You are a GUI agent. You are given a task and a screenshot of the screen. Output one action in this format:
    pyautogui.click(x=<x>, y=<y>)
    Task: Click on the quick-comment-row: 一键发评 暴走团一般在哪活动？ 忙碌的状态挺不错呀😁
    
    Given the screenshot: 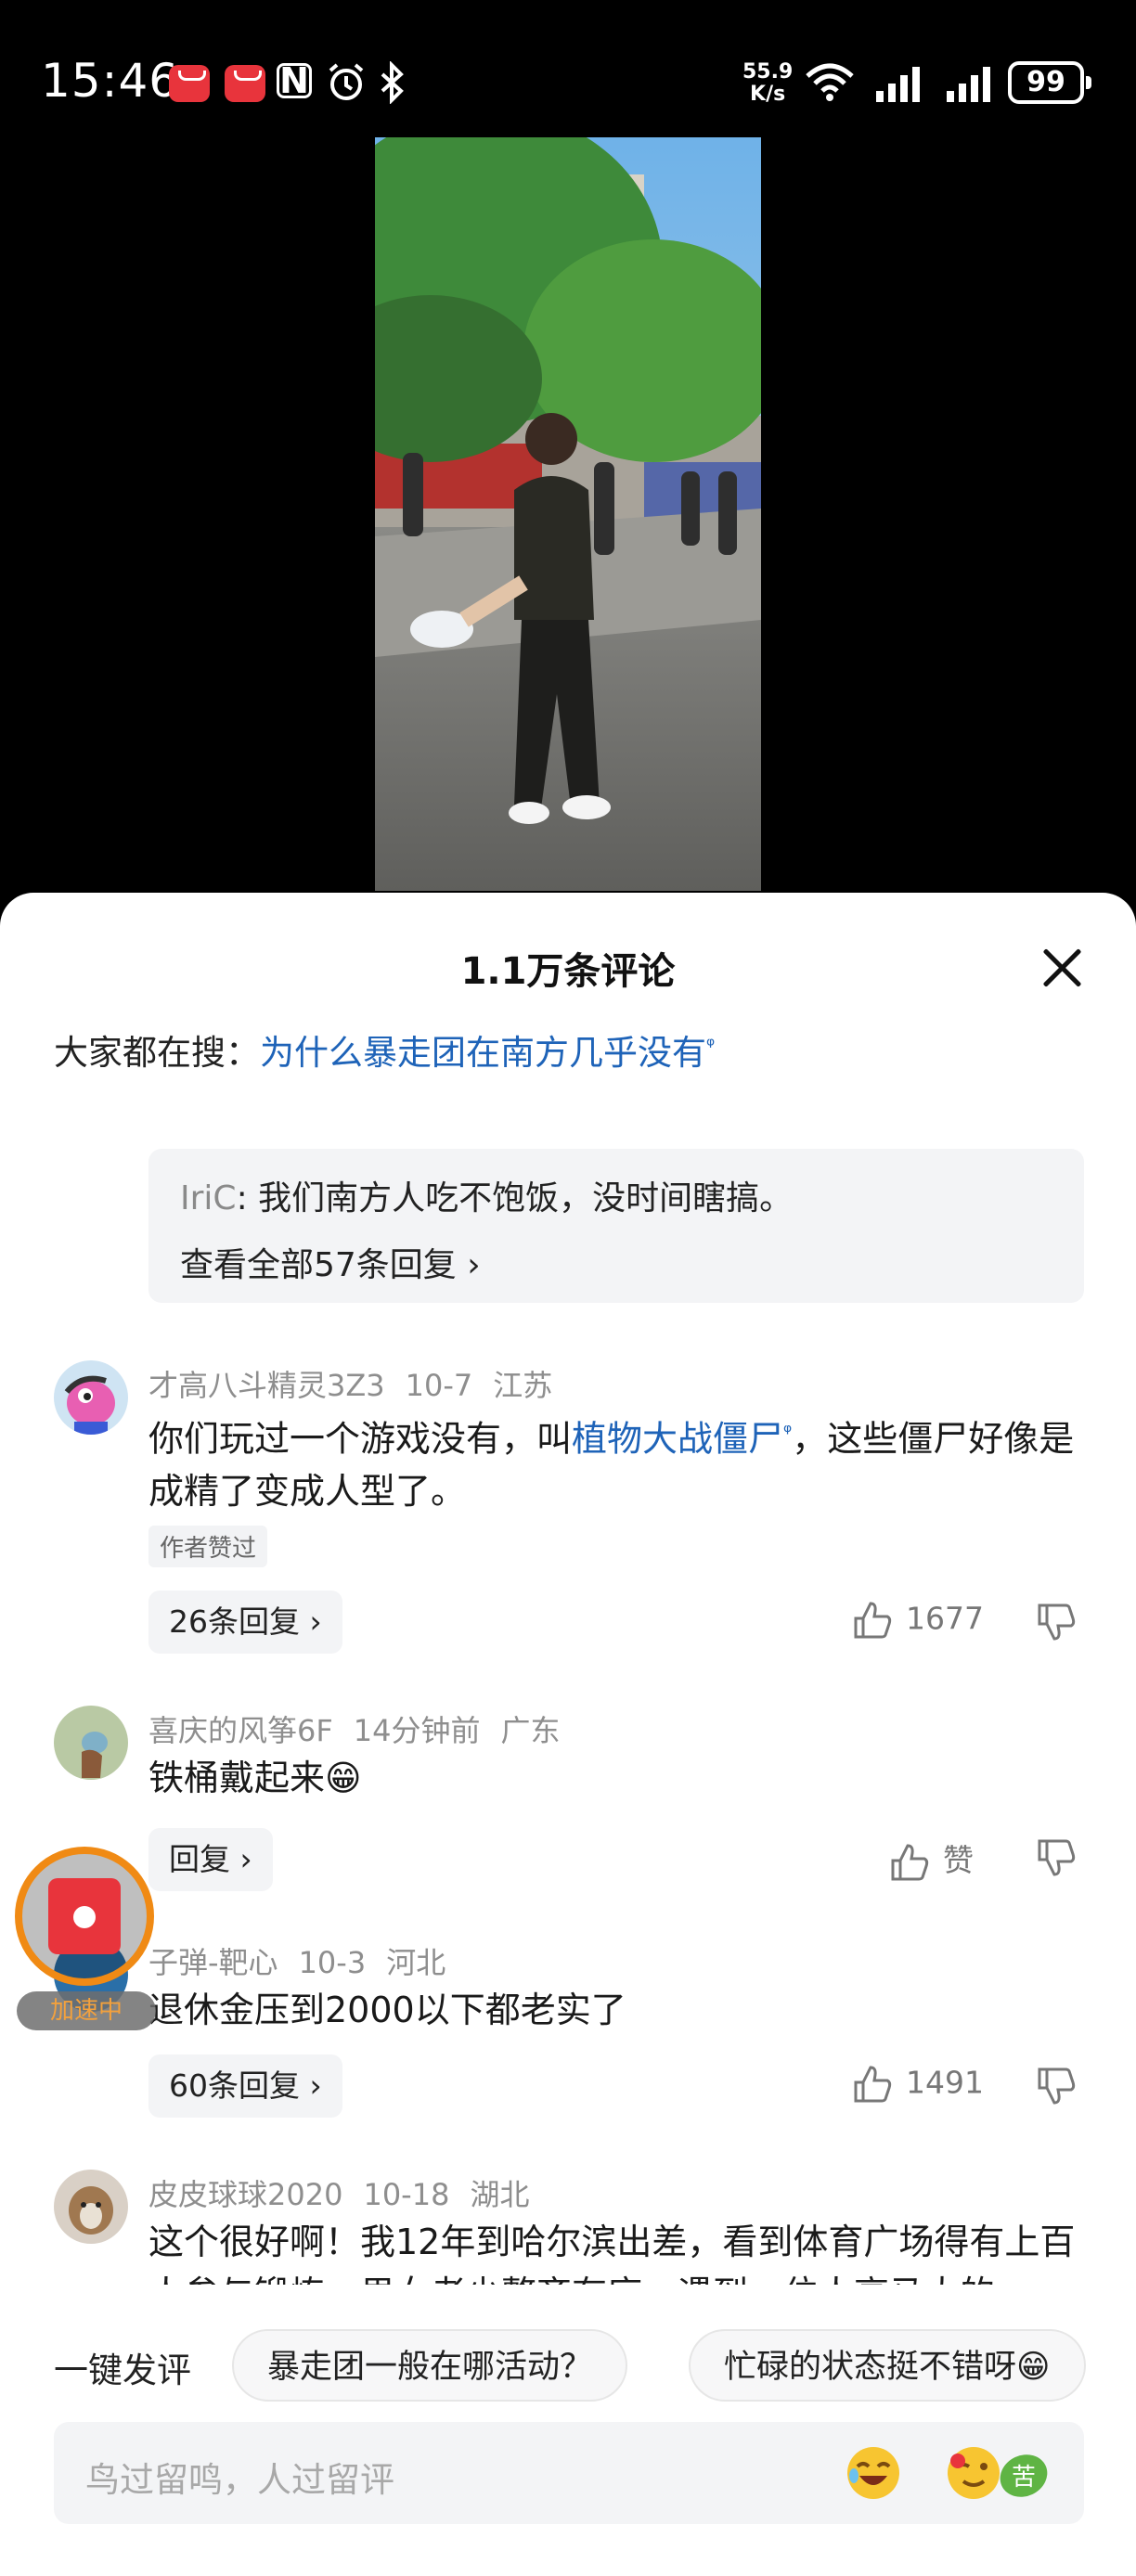 What is the action you would take?
    pyautogui.click(x=568, y=2363)
    